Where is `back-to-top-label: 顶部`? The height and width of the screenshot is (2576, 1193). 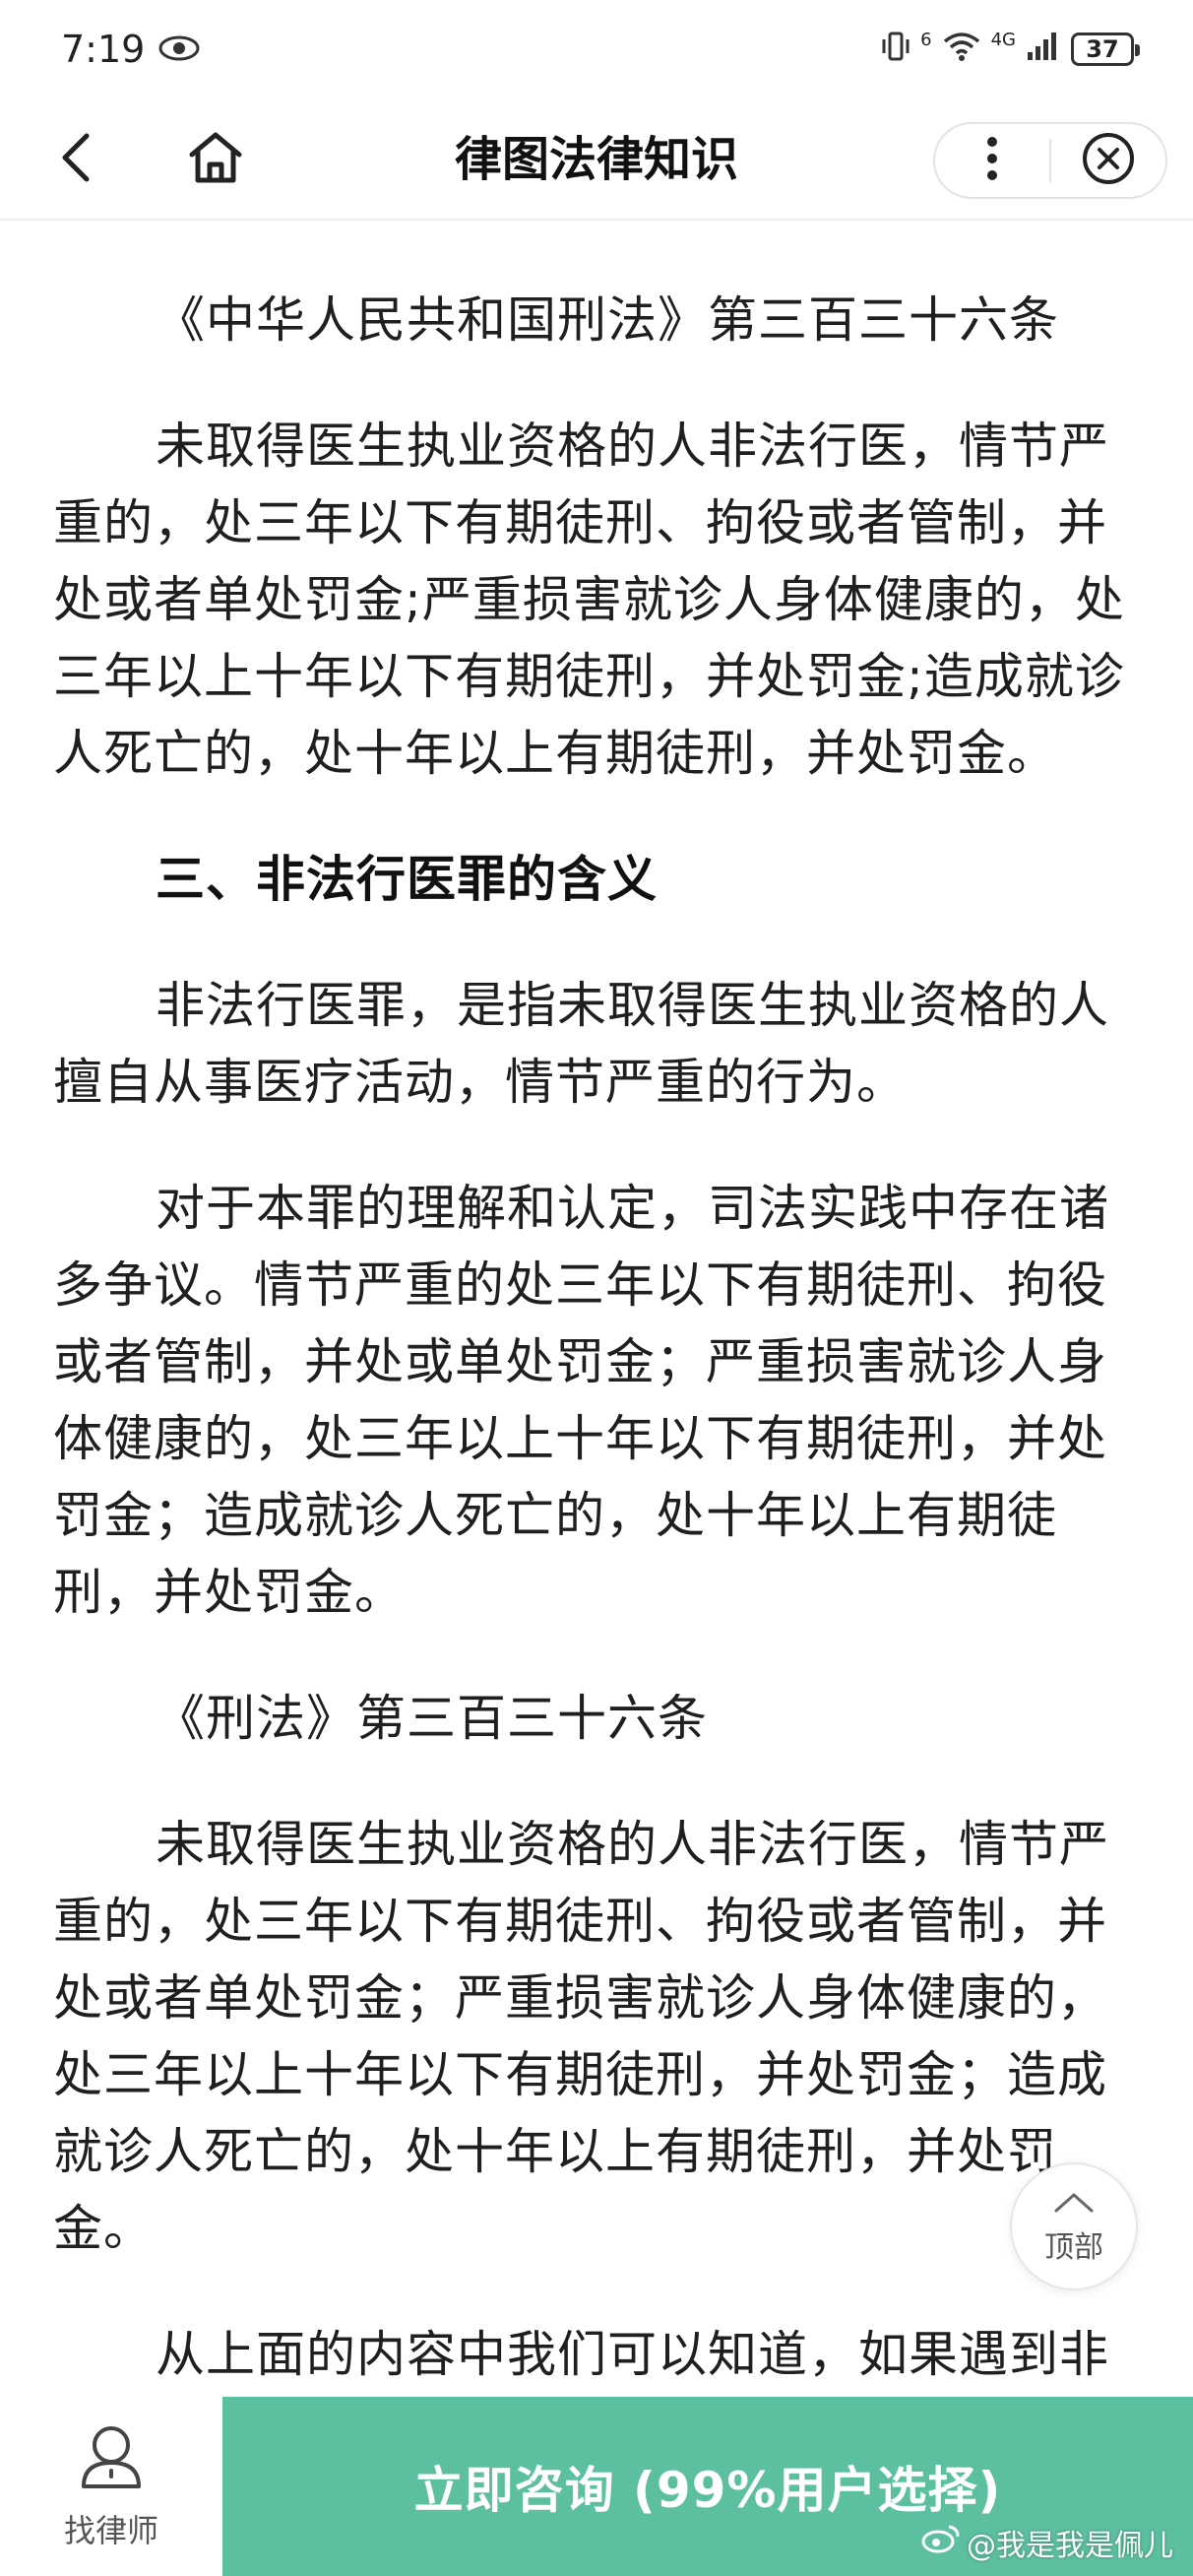 back-to-top-label: 顶部 is located at coordinates (1073, 2247).